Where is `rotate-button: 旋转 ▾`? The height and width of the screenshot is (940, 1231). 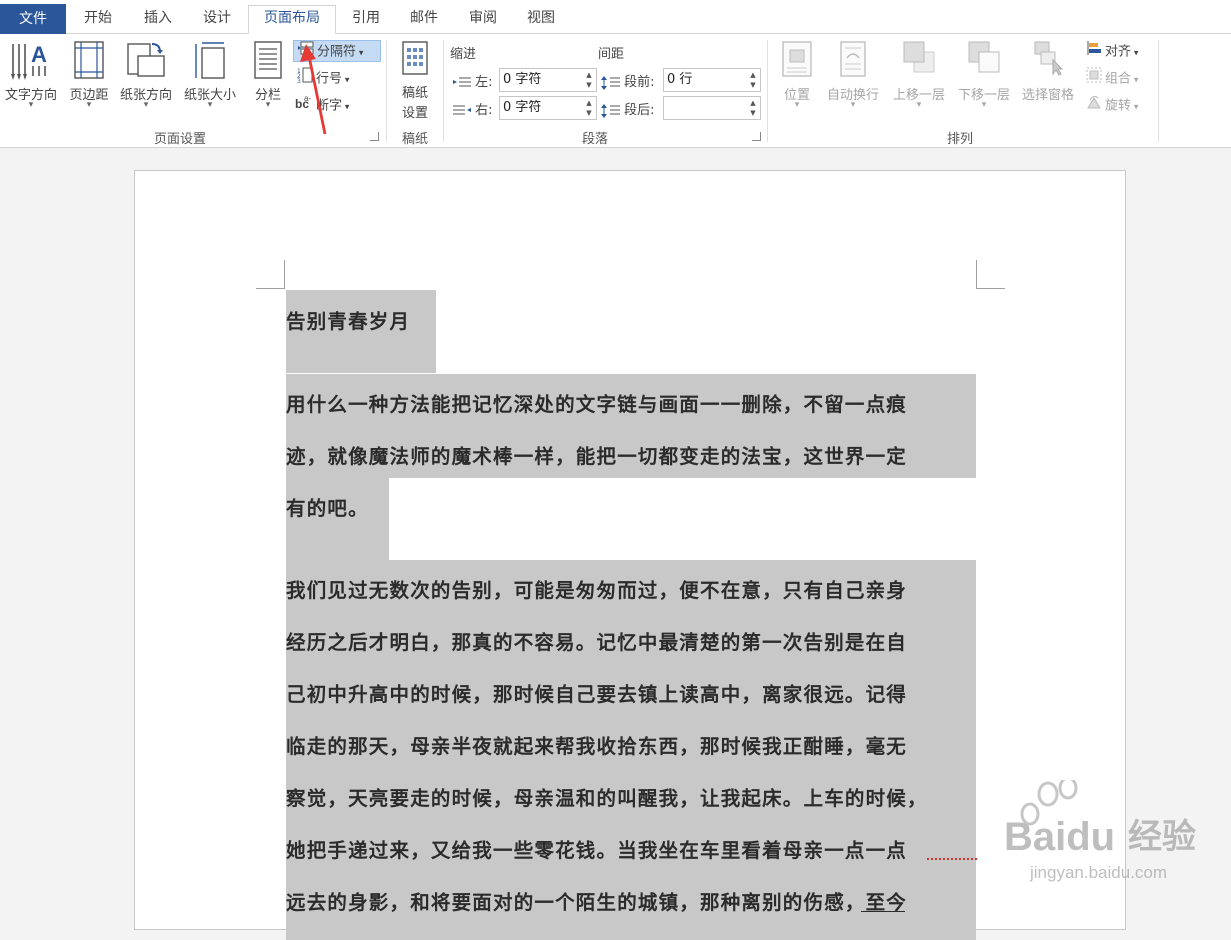 rotate-button: 旋转 ▾ is located at coordinates (1112, 105).